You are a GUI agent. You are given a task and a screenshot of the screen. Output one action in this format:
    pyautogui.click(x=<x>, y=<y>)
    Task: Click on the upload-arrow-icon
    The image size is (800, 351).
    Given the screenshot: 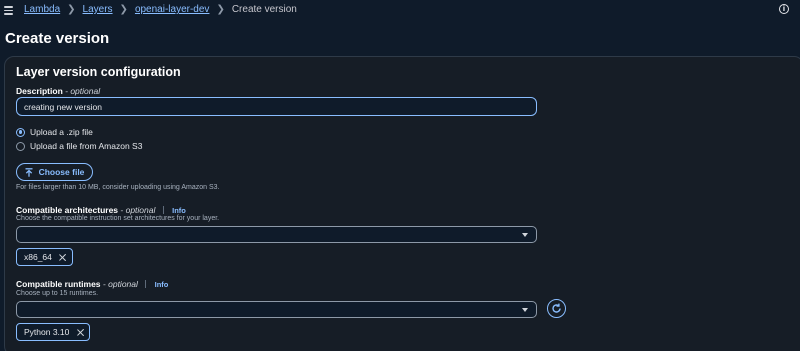 What is the action you would take?
    pyautogui.click(x=29, y=172)
    